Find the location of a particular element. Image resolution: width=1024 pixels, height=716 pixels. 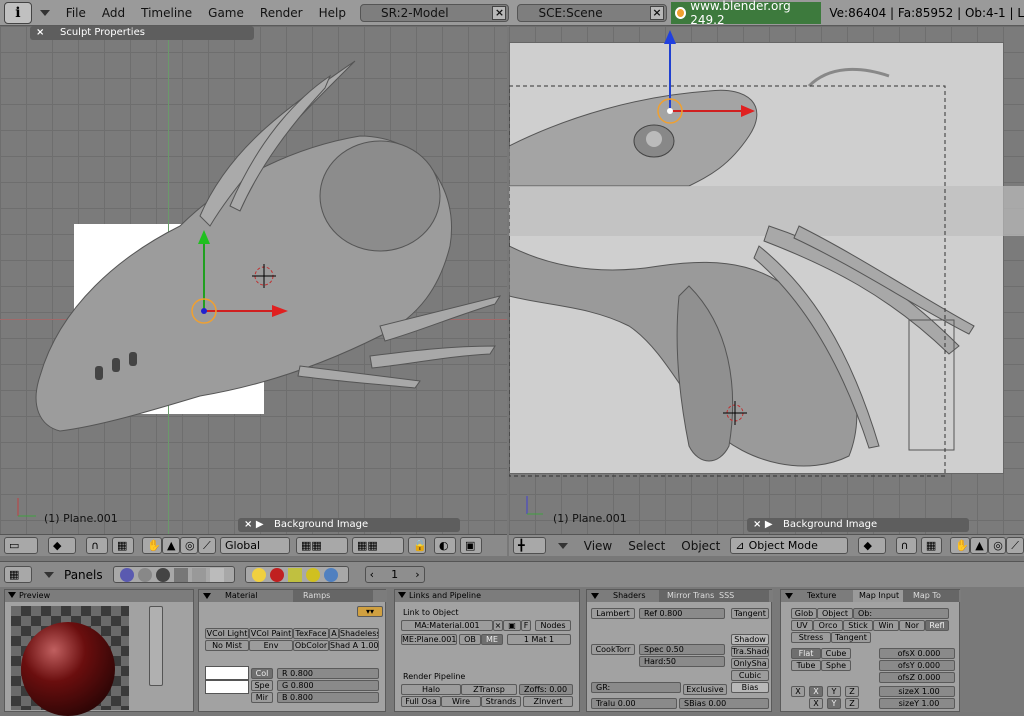

logic-icon is located at coordinates (126, 574).